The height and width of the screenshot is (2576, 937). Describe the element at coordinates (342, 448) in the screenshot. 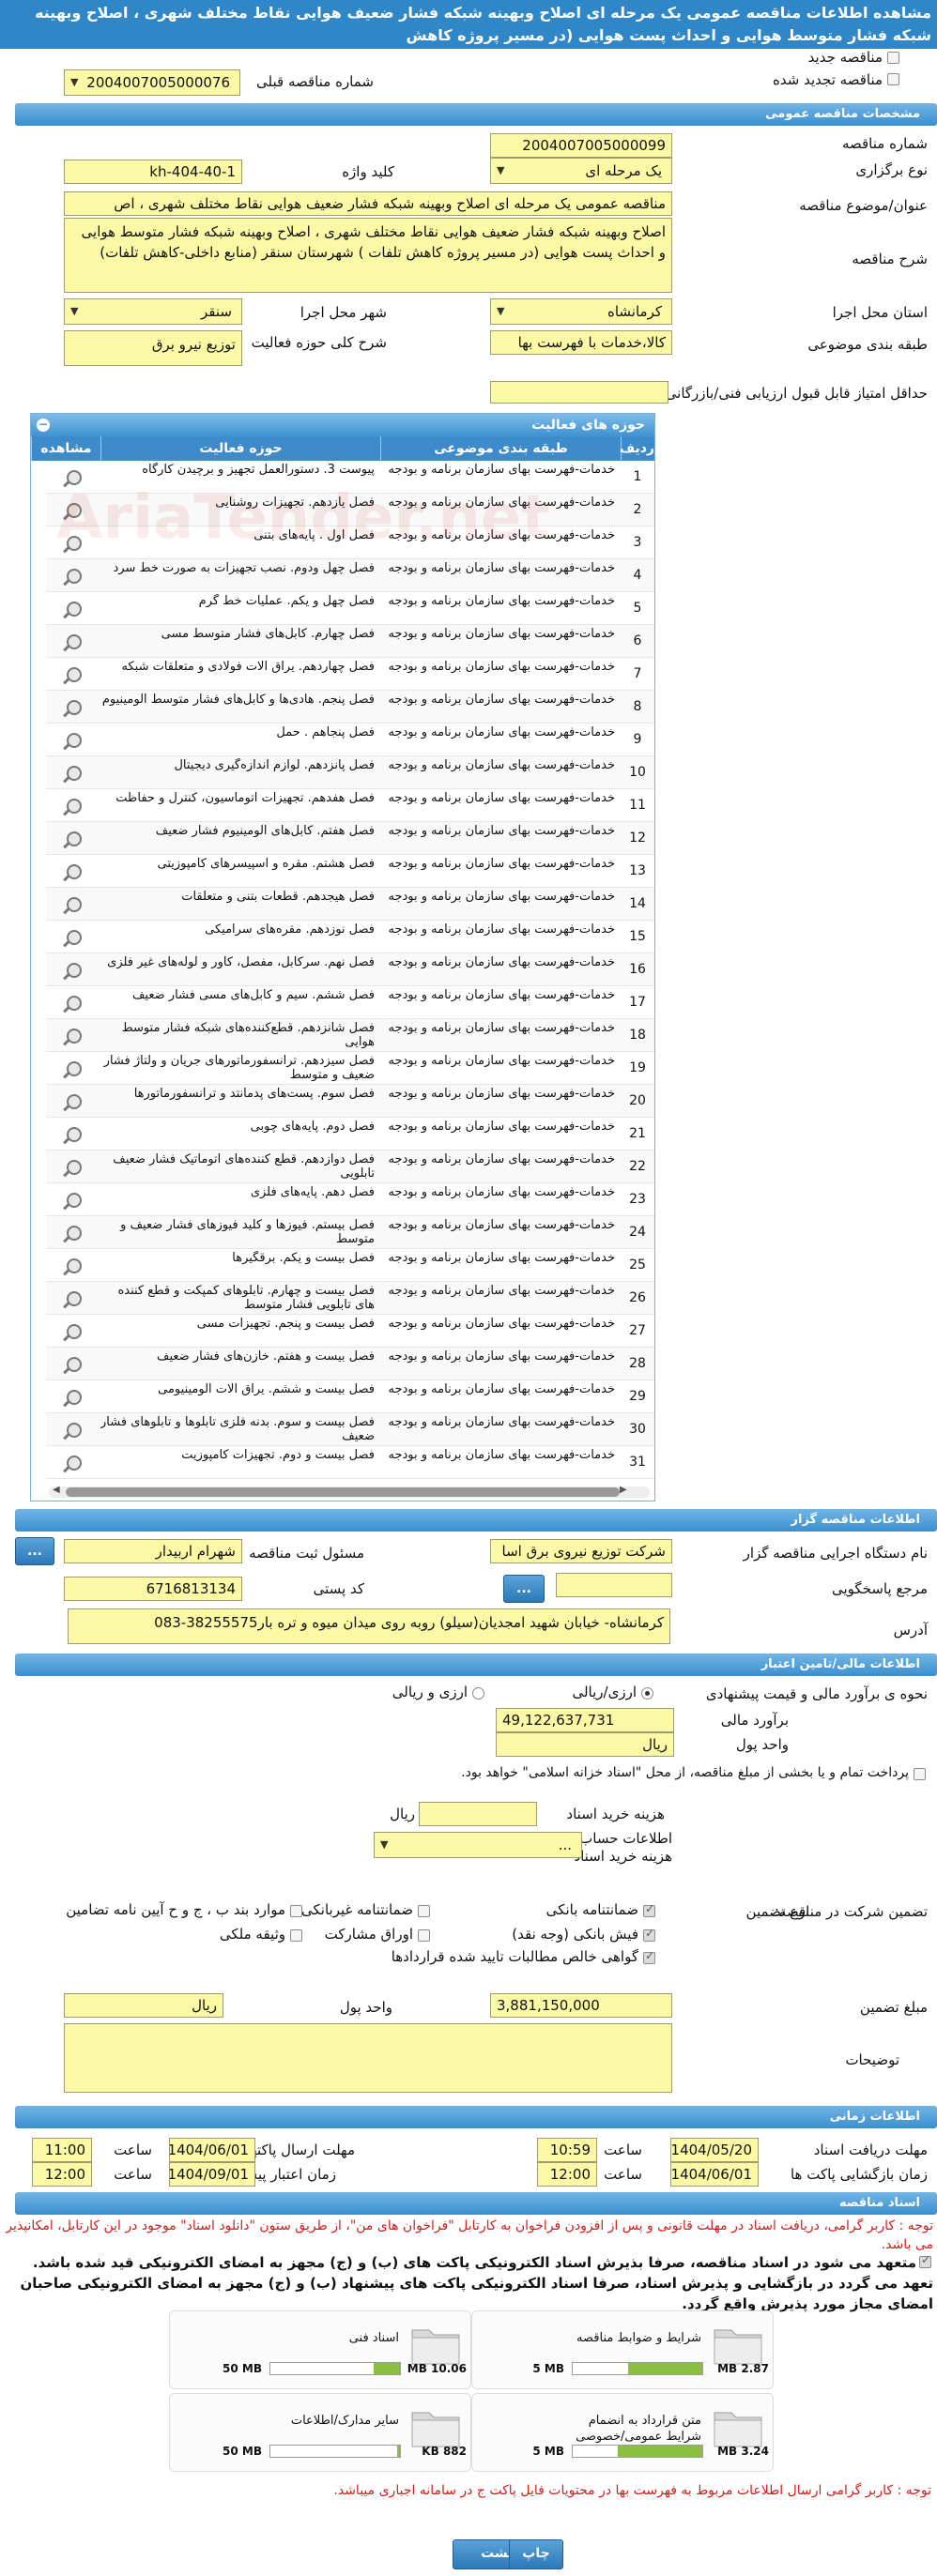

I see `grid-column-headers: ردیف طبقه بندی موضوعی حوزه فعالیت مشاهده` at that location.